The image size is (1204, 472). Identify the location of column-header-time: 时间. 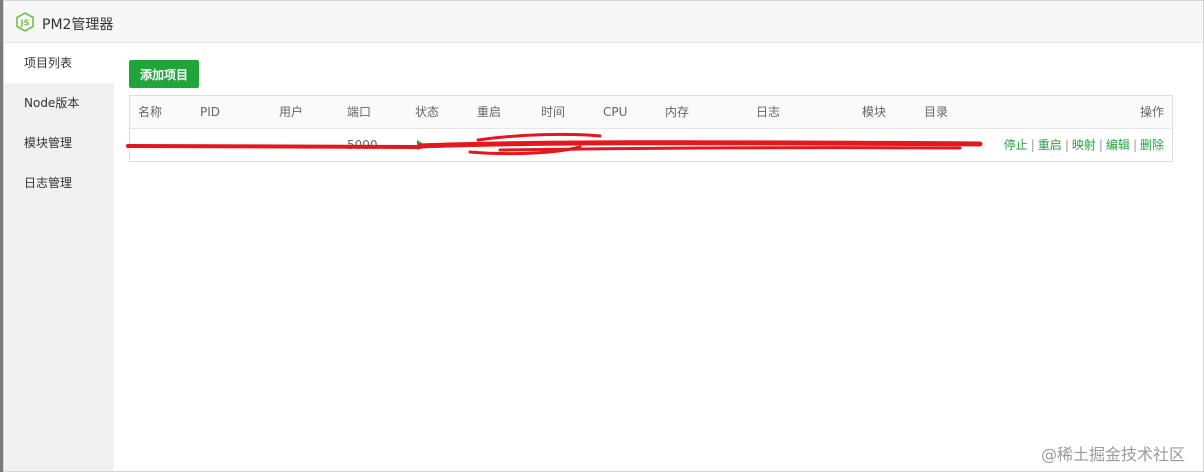
(553, 112).